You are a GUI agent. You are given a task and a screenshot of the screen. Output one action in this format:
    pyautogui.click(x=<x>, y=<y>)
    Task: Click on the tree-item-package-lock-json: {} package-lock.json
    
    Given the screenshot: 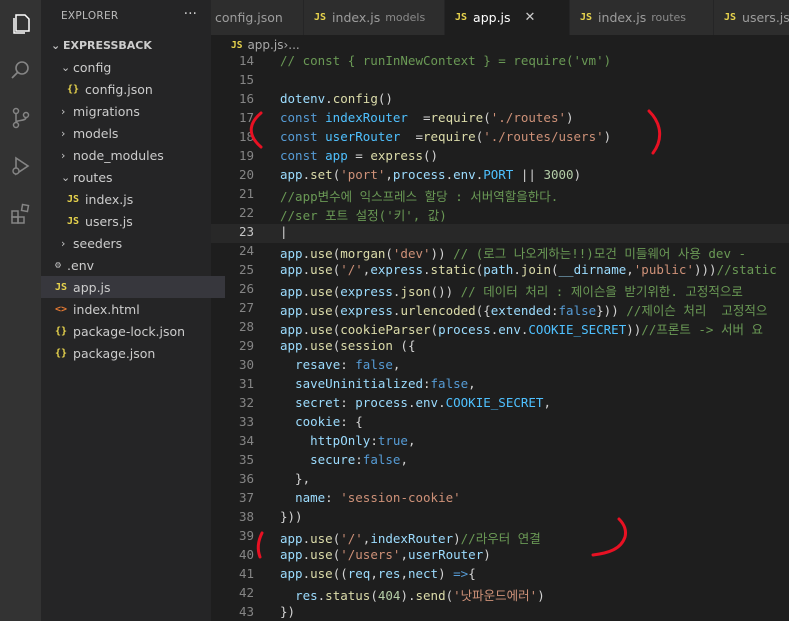 What is the action you would take?
    pyautogui.click(x=133, y=331)
    